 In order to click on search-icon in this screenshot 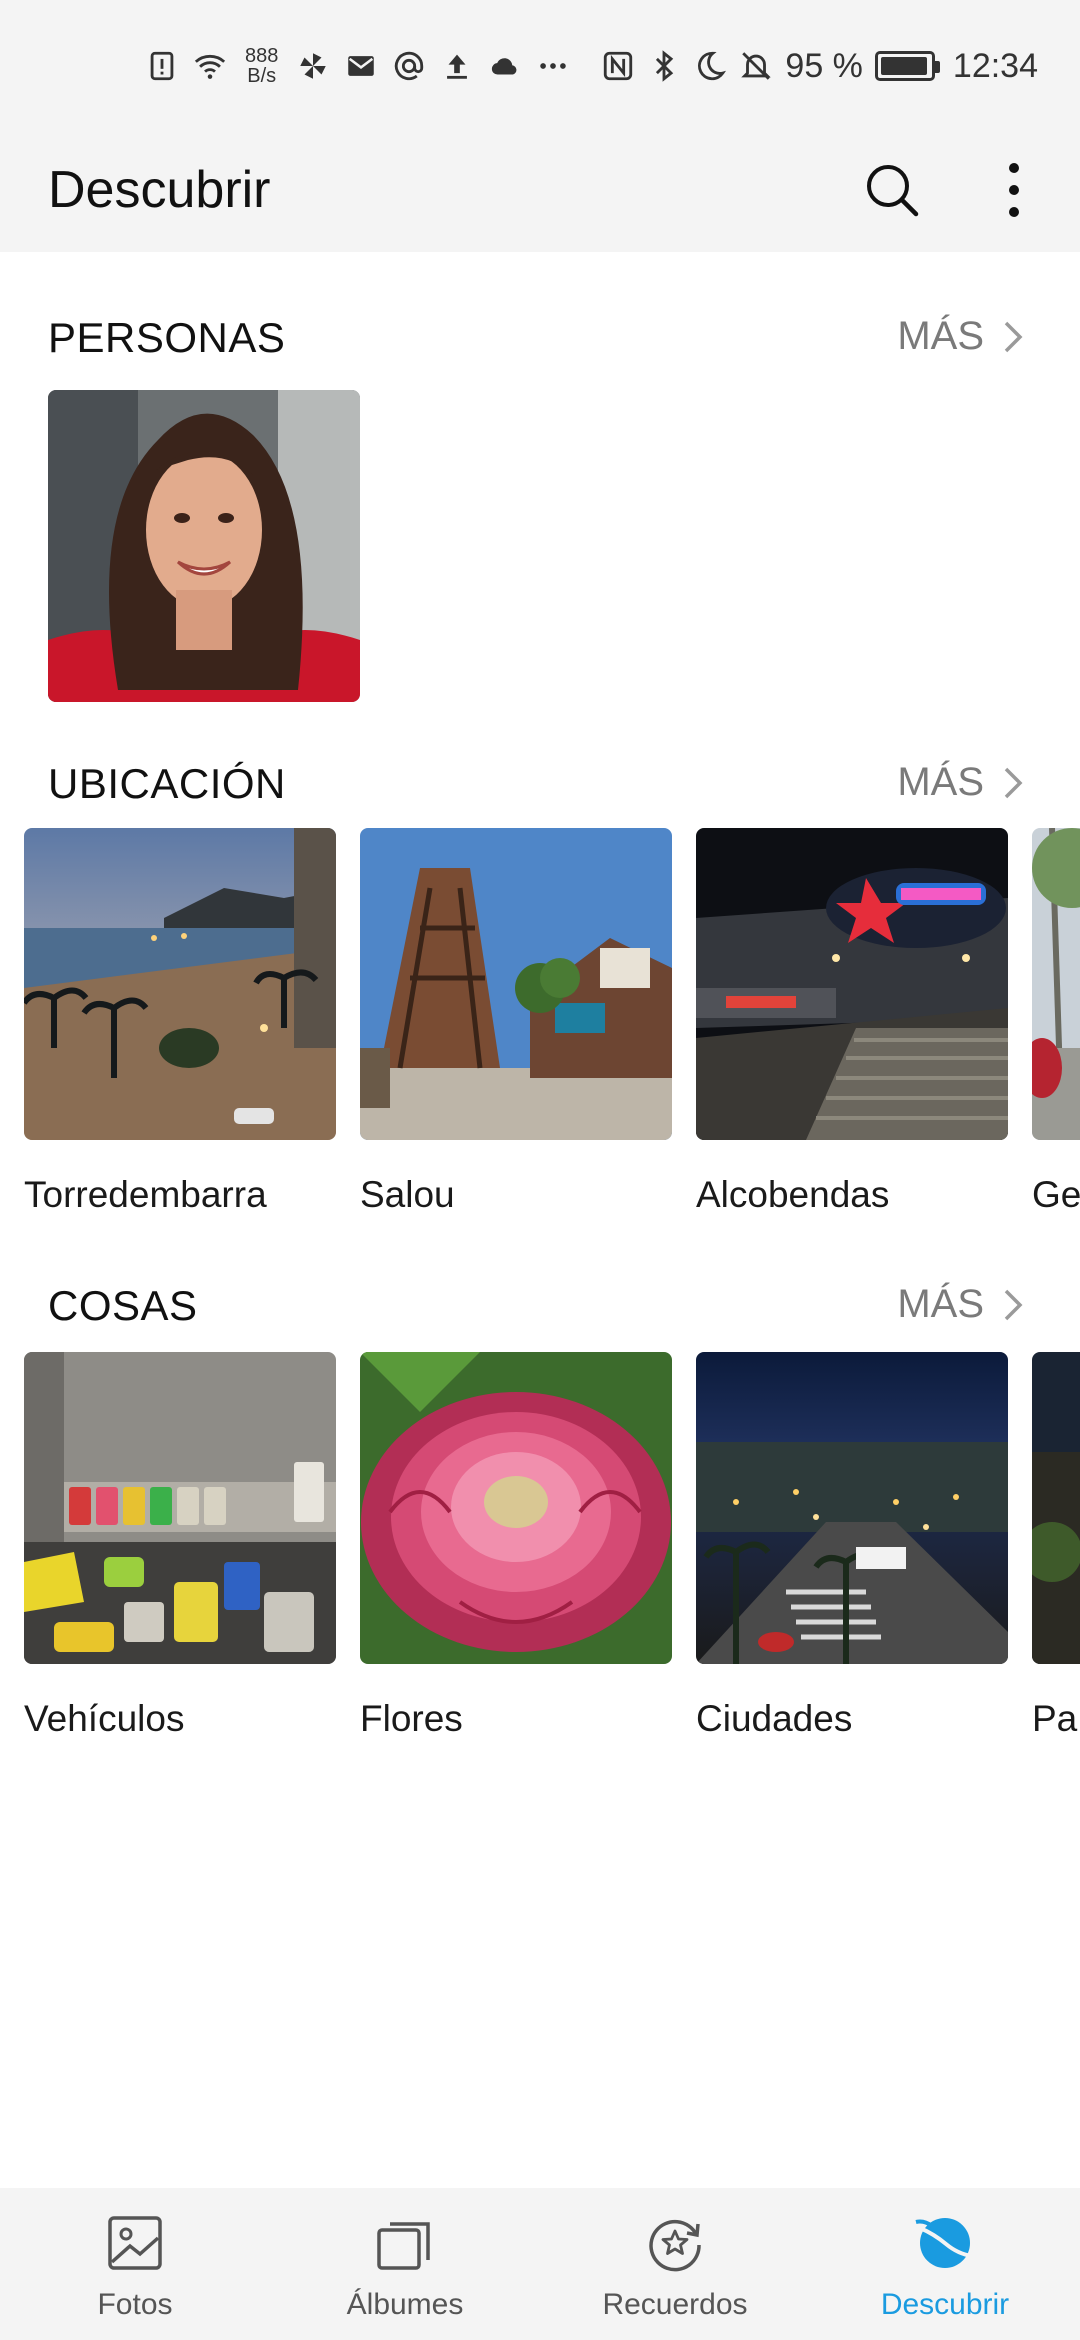, I will do `click(893, 191)`.